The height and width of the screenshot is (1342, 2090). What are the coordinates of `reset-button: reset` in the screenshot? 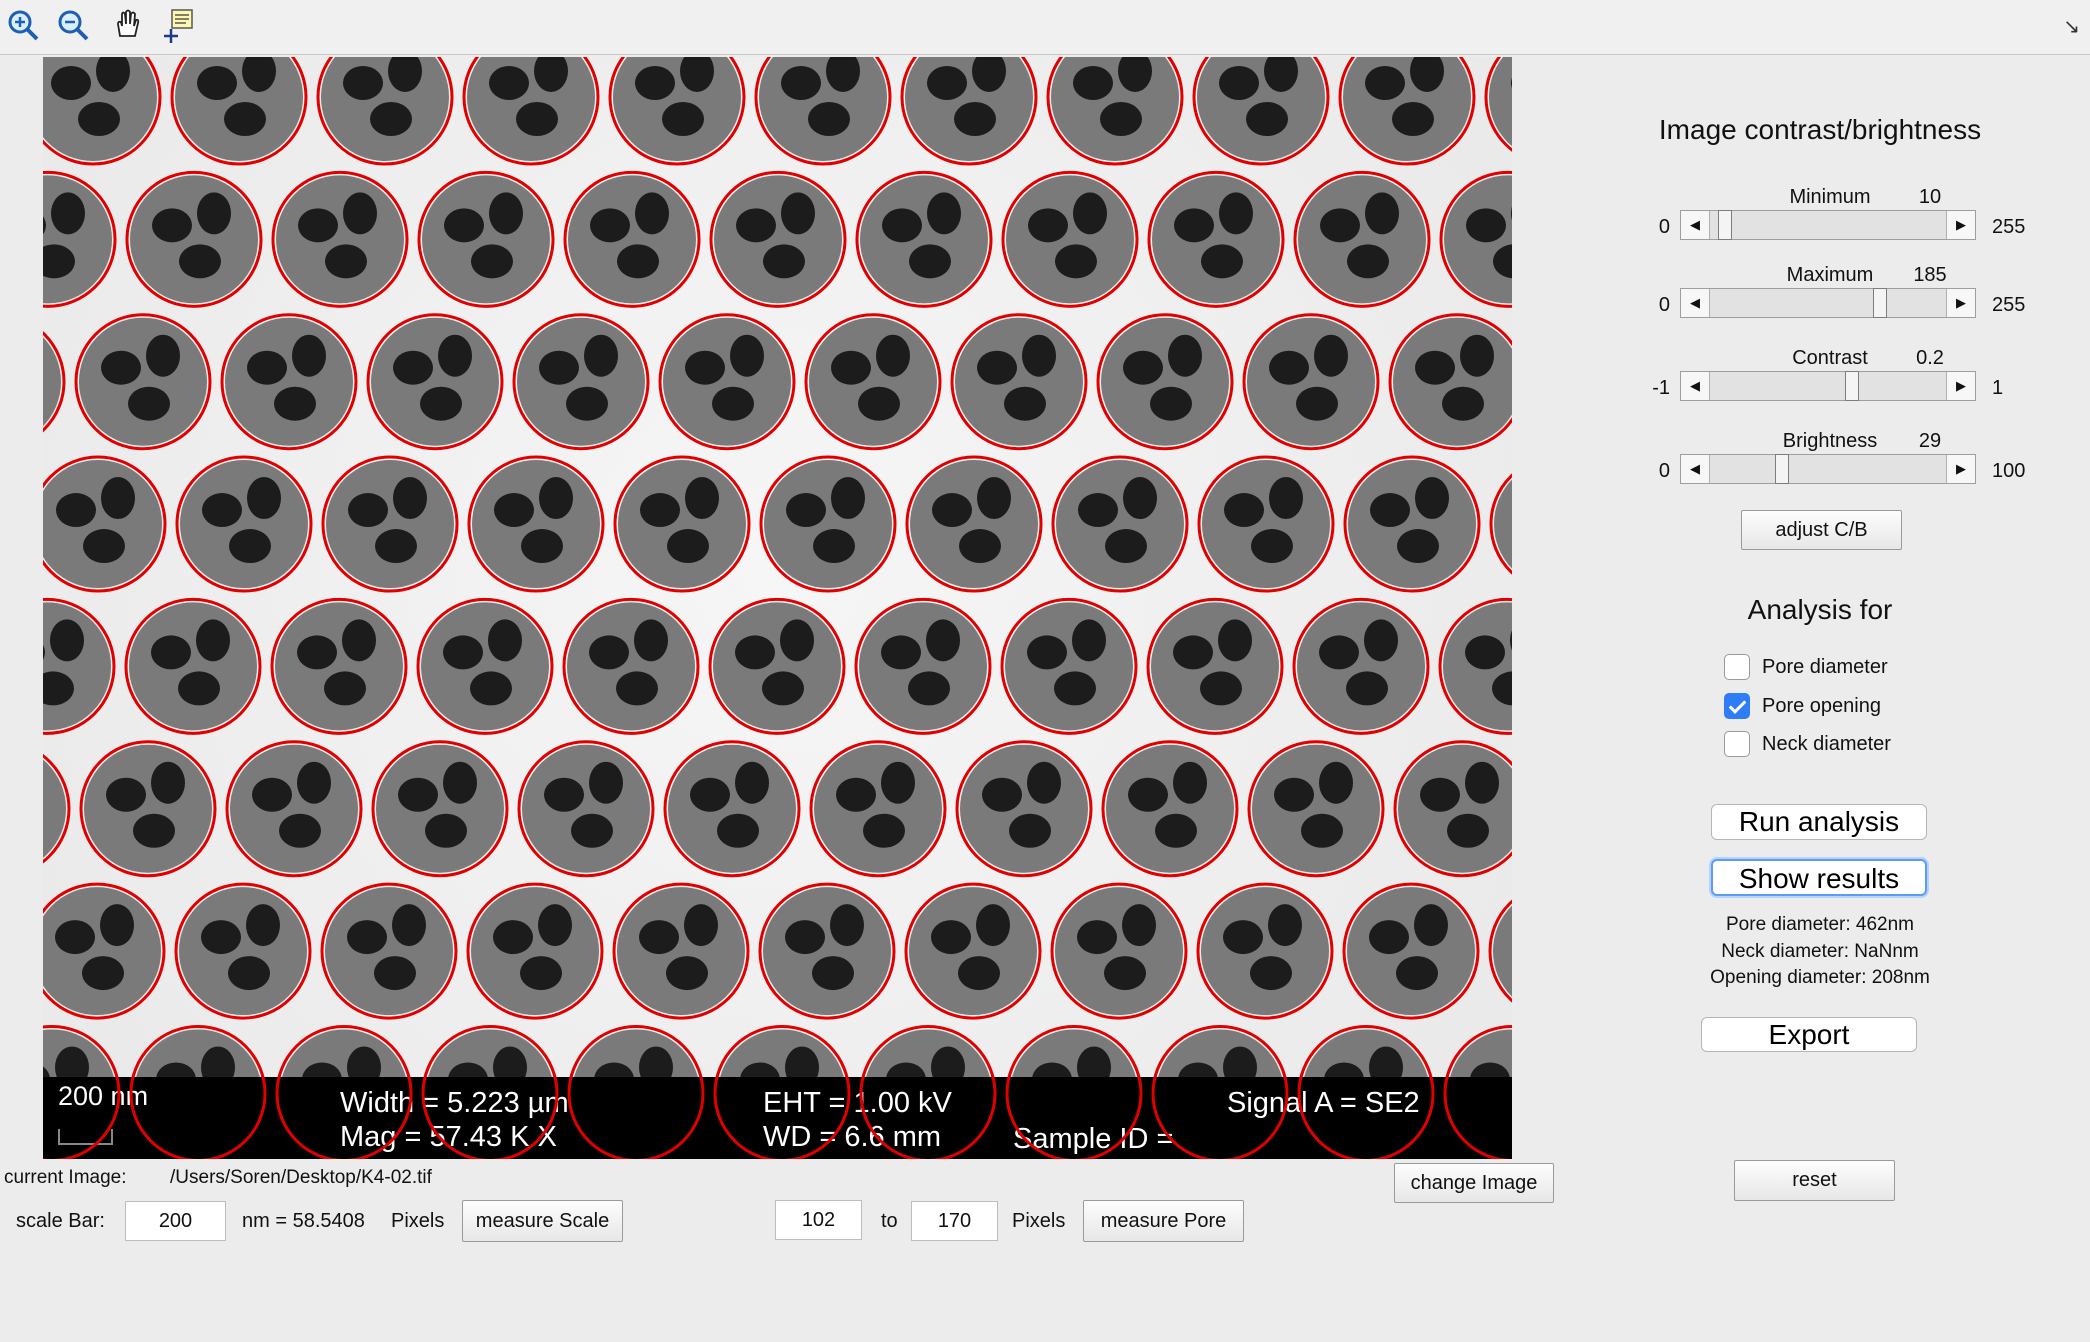 It's located at (1814, 1180).